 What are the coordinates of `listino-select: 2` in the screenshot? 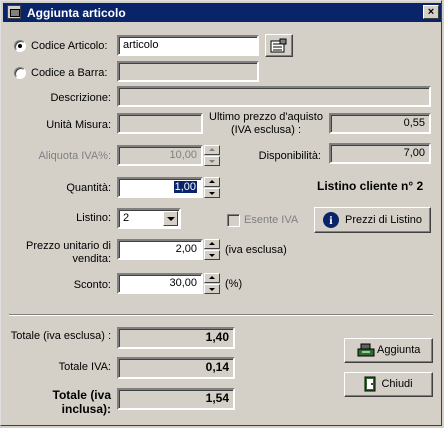 It's located at (149, 218).